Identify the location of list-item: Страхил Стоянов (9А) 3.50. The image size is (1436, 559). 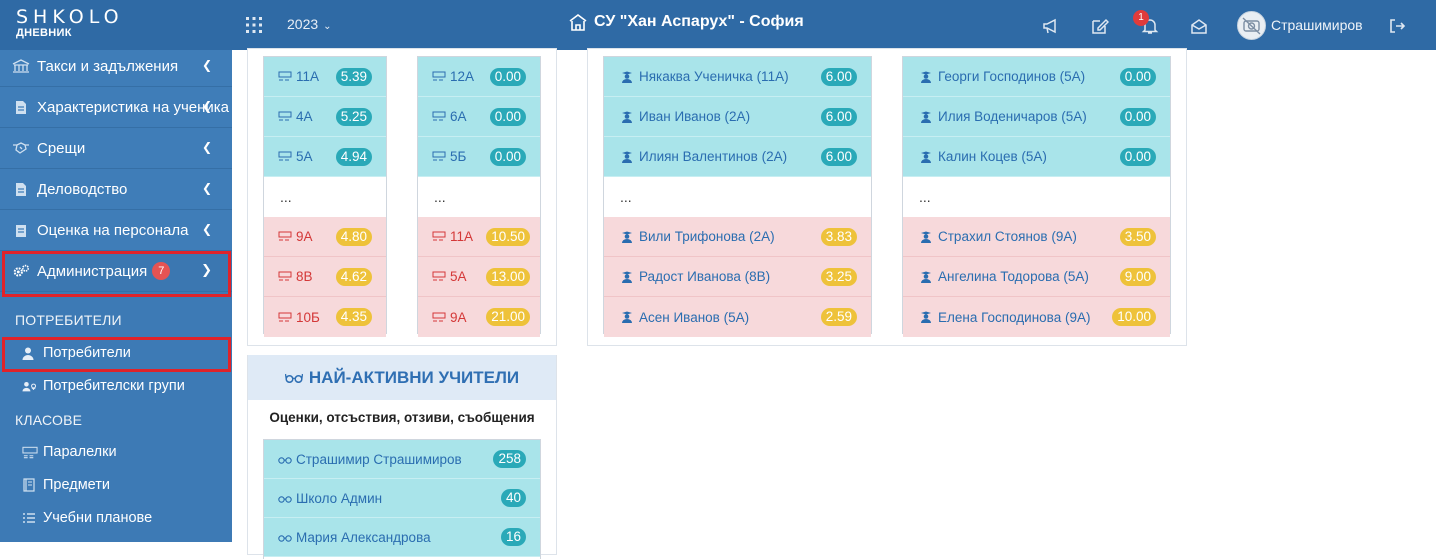
(1036, 237).